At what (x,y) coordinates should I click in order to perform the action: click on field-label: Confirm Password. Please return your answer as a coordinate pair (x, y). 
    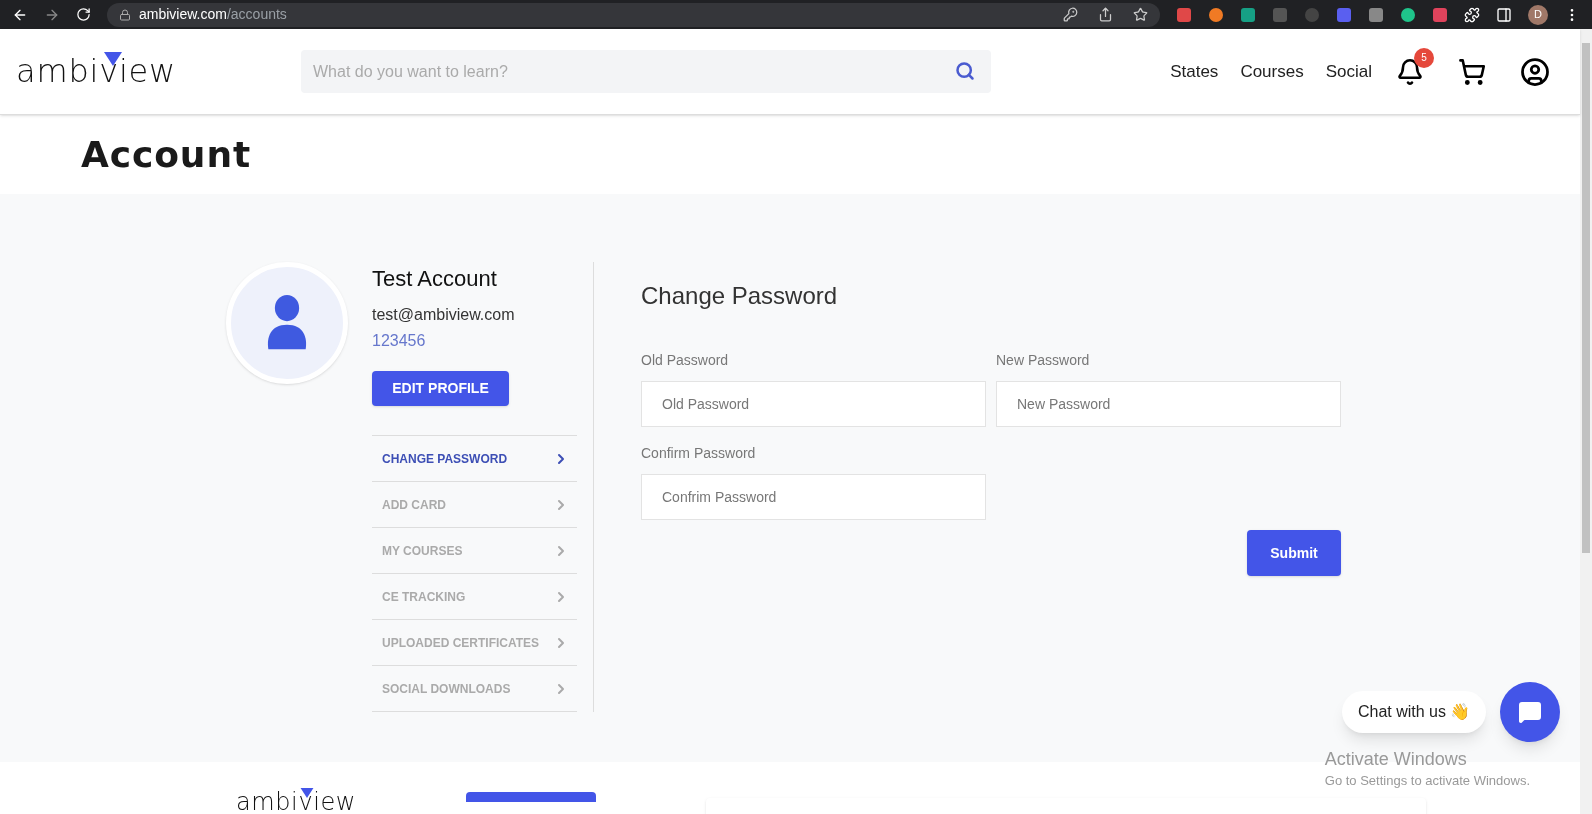
    Looking at the image, I should click on (699, 453).